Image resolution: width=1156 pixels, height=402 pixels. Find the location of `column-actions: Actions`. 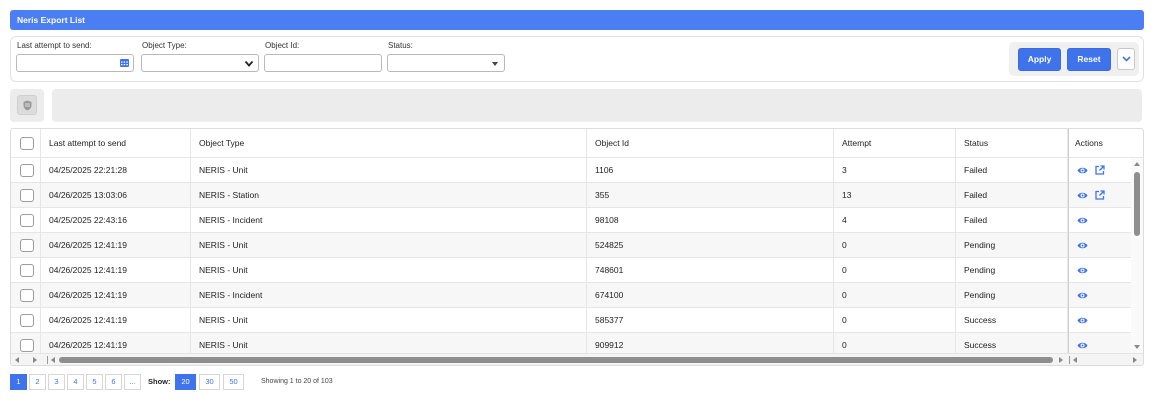

column-actions: Actions is located at coordinates (1106, 143).